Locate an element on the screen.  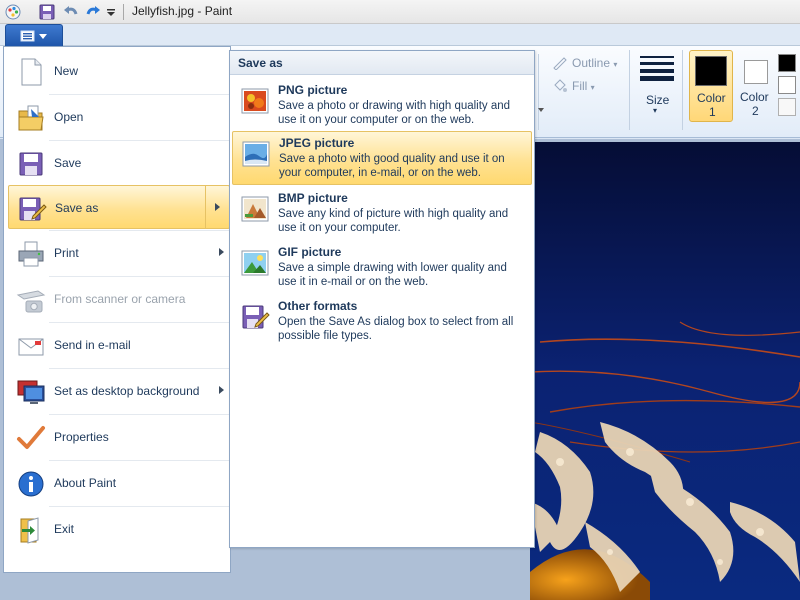
menu-item-from-scanner-or-camera: From scanner or camera is located at coordinates (119, 299).